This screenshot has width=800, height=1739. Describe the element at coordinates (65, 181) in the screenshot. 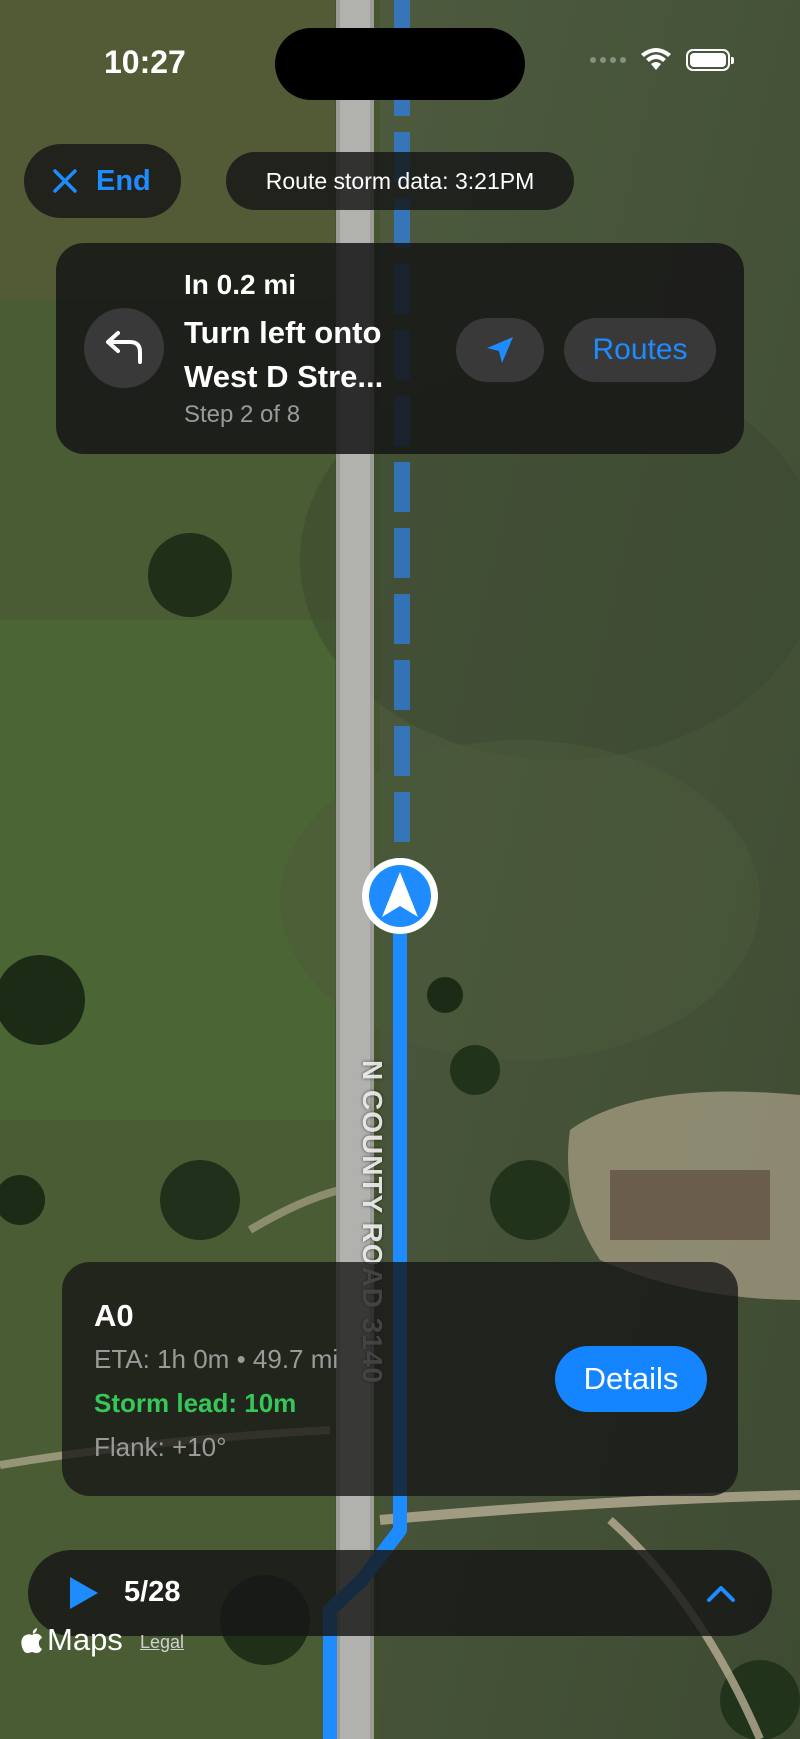

I see `close-icon` at that location.